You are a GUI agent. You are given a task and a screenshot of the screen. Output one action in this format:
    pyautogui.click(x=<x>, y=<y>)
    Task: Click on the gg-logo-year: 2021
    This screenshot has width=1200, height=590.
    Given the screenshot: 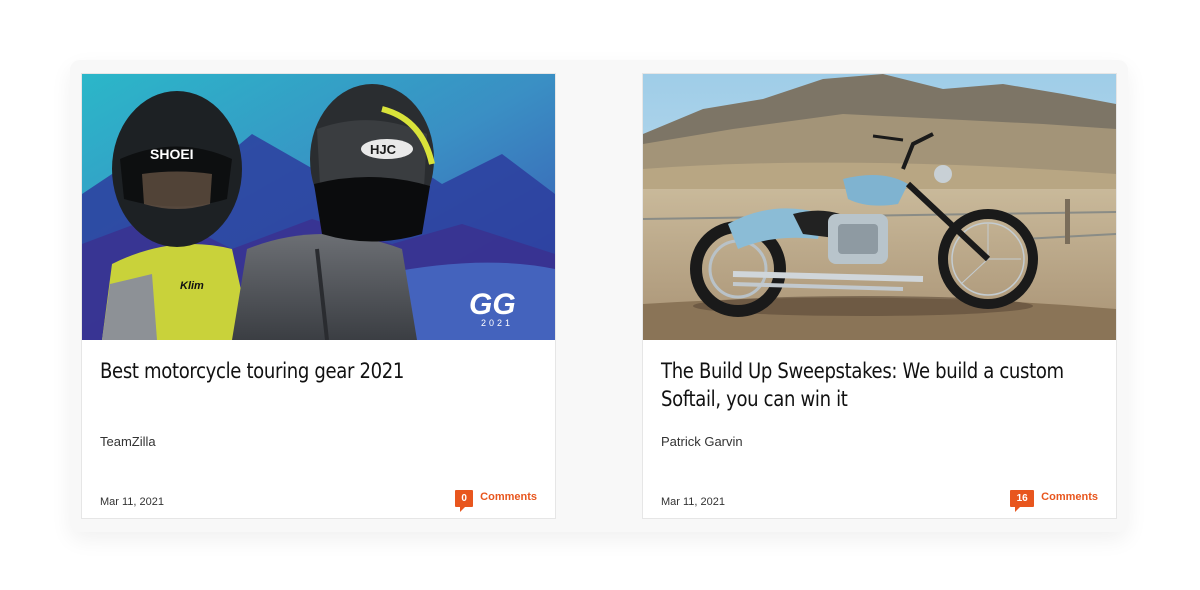 What is the action you would take?
    pyautogui.click(x=497, y=323)
    